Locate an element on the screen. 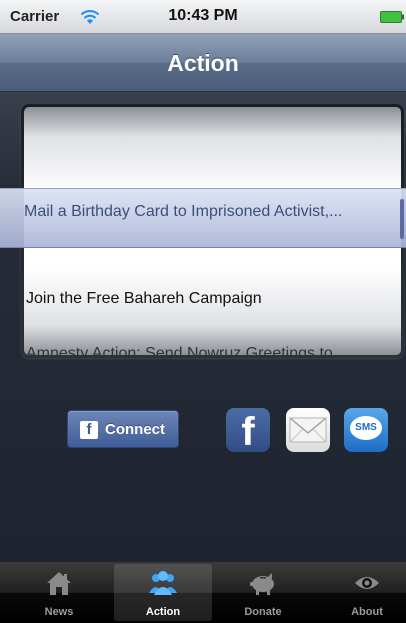  selection-cap is located at coordinates (402, 219).